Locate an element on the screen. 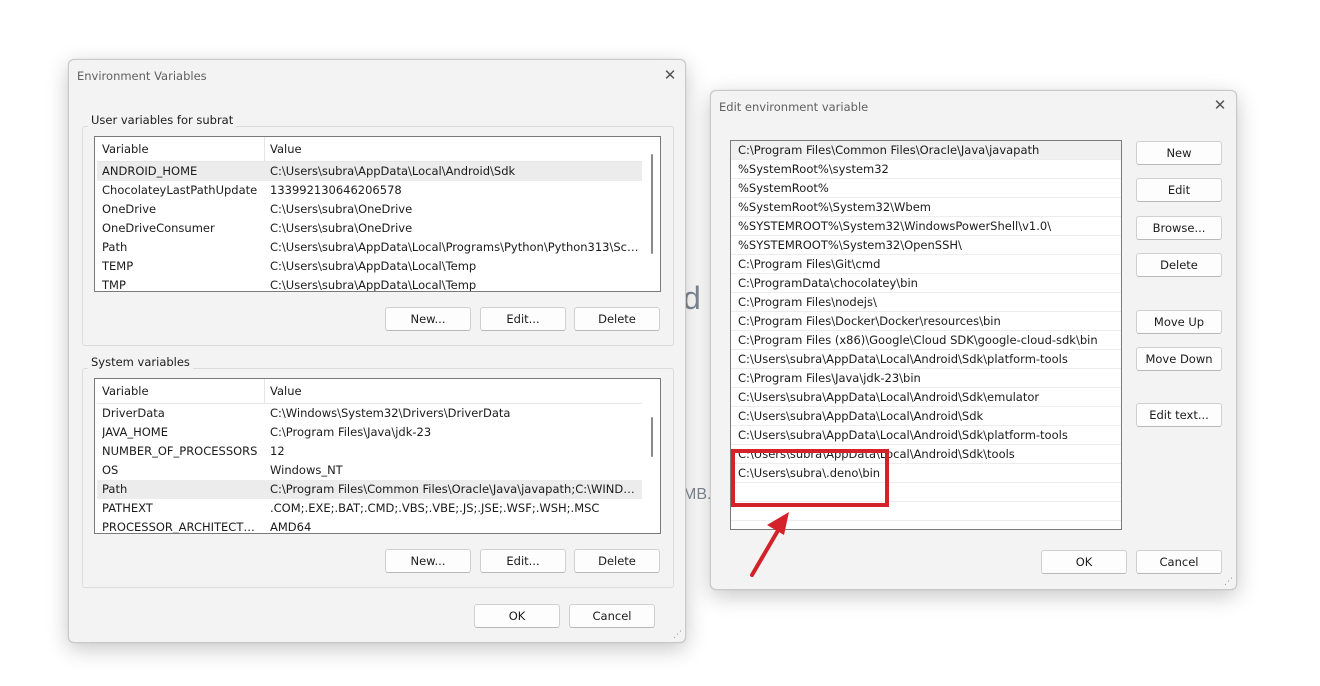 The height and width of the screenshot is (686, 1320). table-row: PROCESSOR_ARCHITECTURE AMD64 is located at coordinates (369, 526).